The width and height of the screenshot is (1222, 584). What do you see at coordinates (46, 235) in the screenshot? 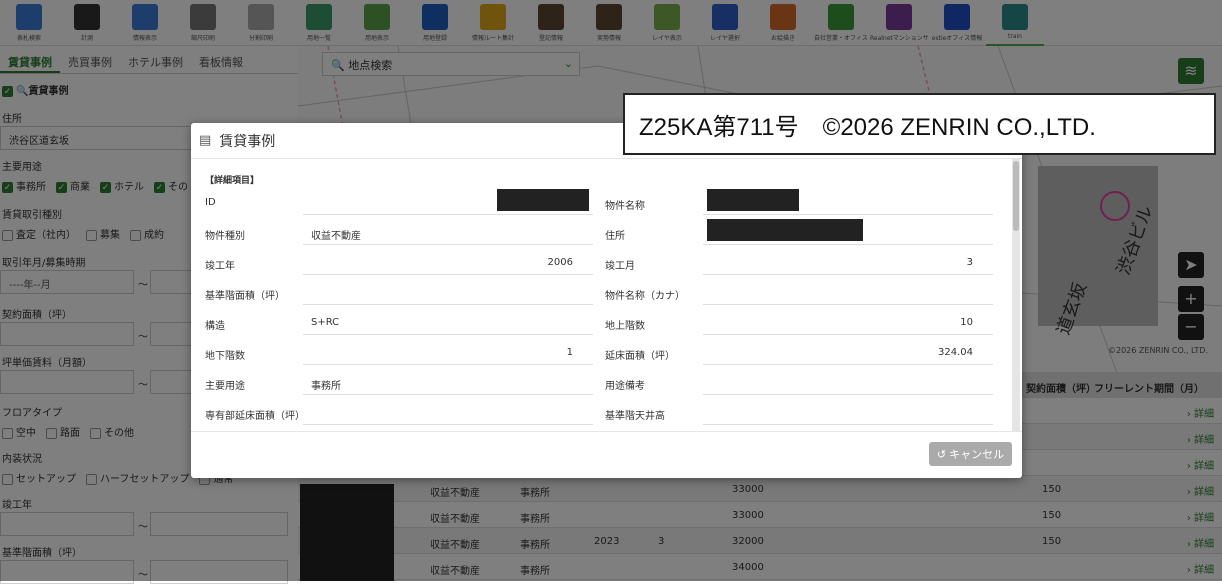
I see `checkbox-label: 査定（社内）` at bounding box center [46, 235].